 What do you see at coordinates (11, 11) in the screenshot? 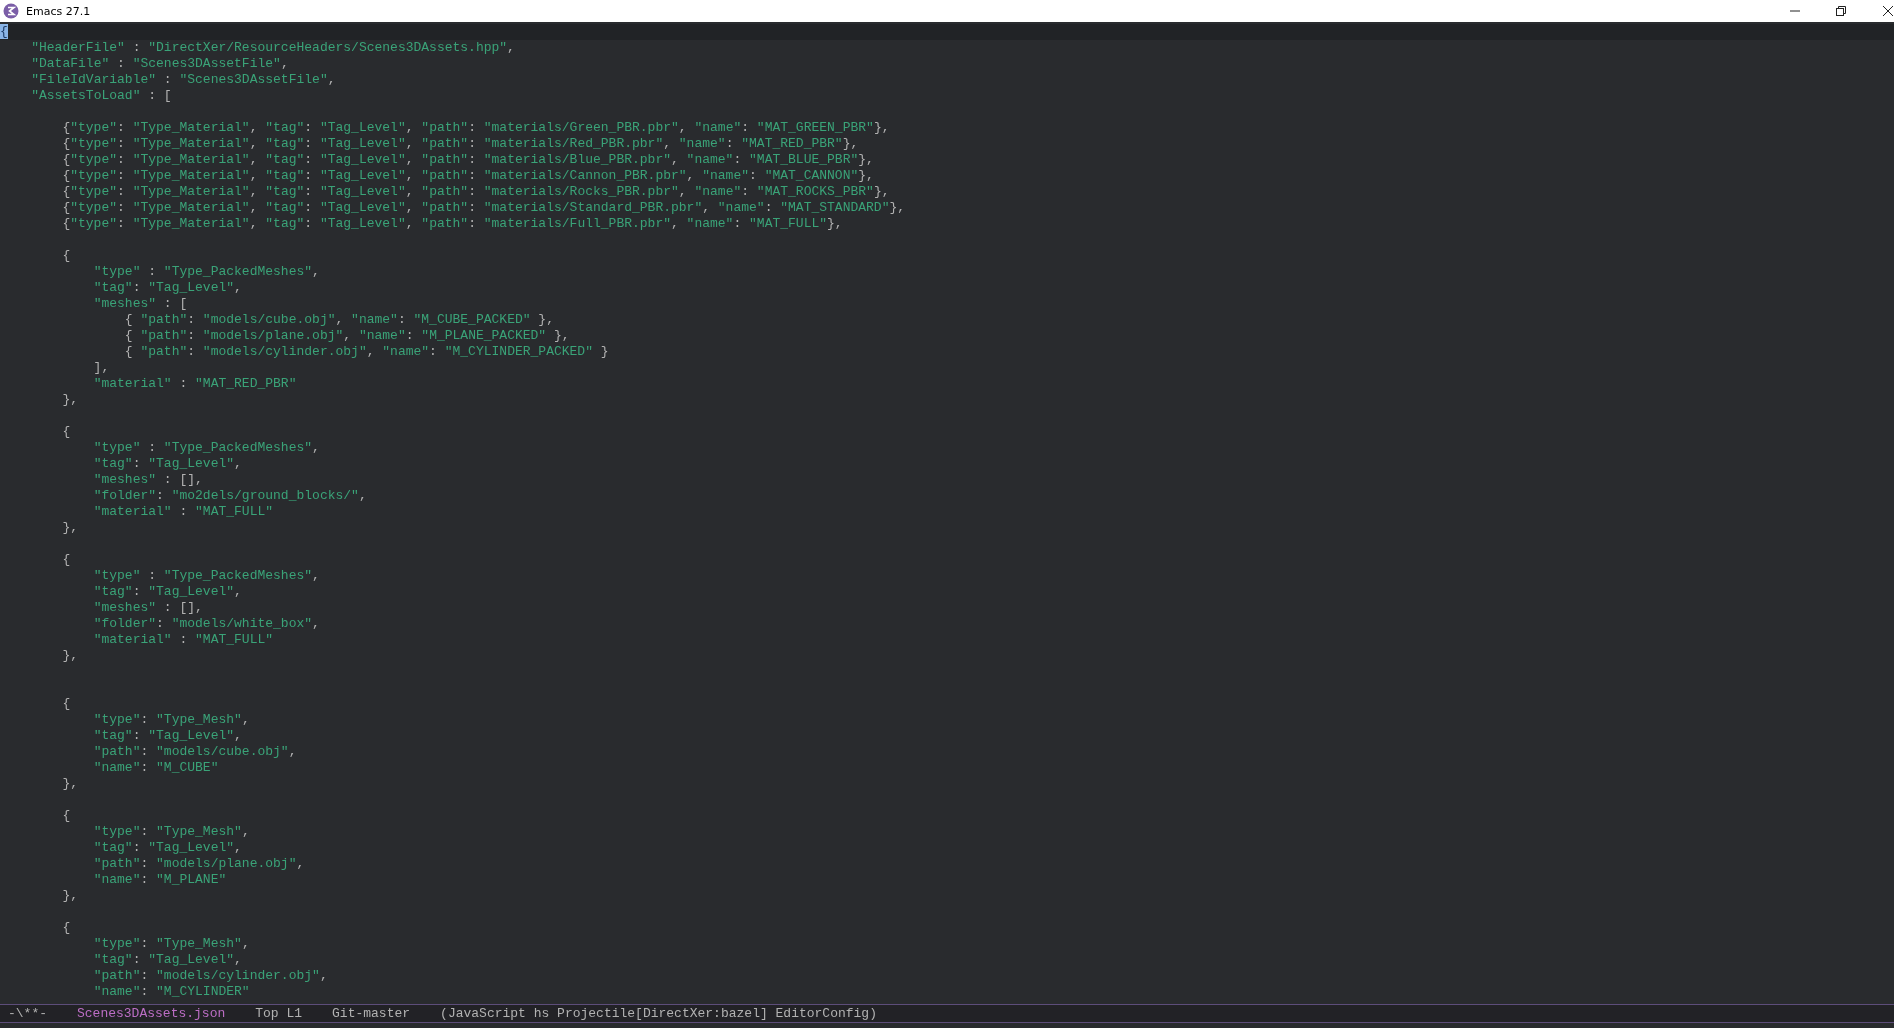
I see `emacs-logo-icon` at bounding box center [11, 11].